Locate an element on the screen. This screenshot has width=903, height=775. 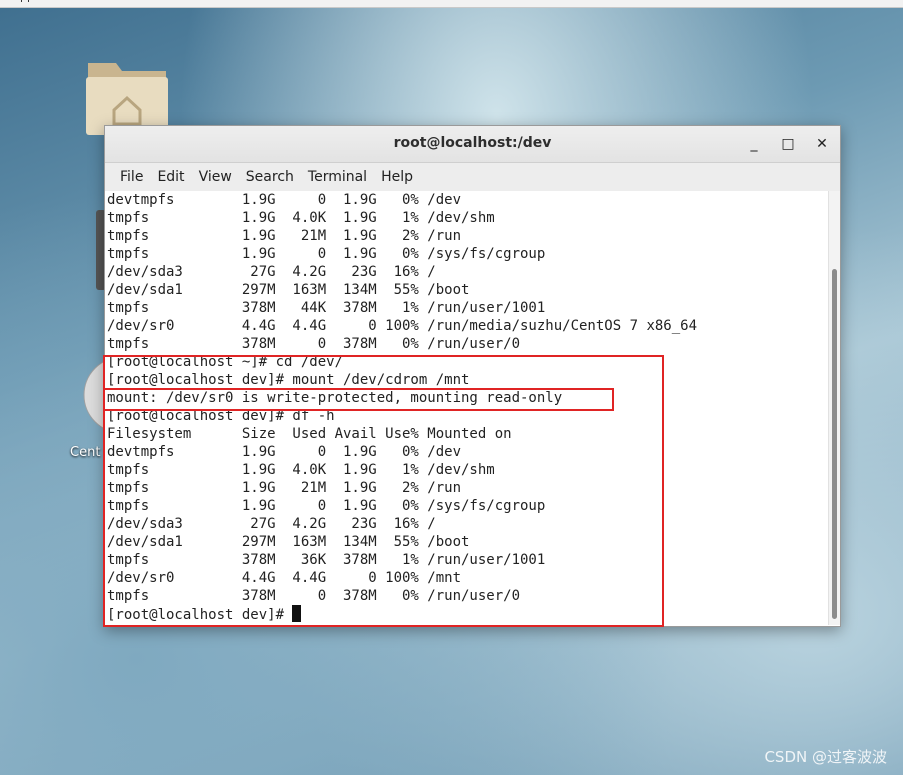
terminal-line: /dev/sr0 4.4G 4.4G 0 100% /mnt is located at coordinates (284, 578).